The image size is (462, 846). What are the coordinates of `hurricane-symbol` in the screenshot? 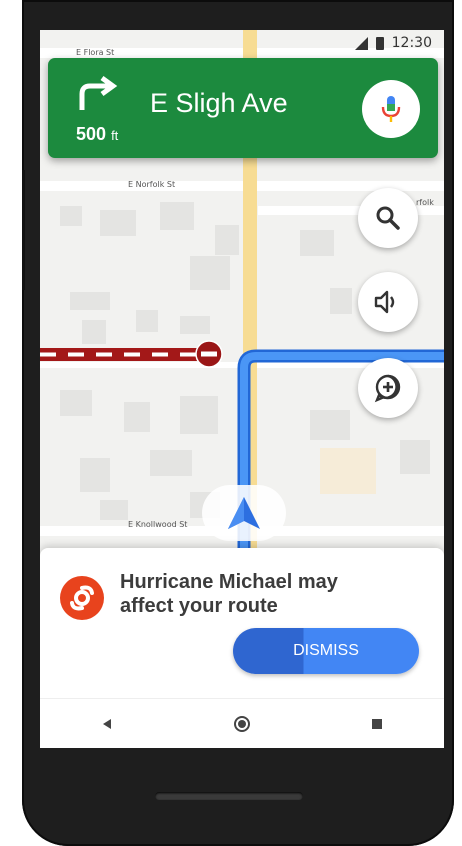 It's located at (82, 598).